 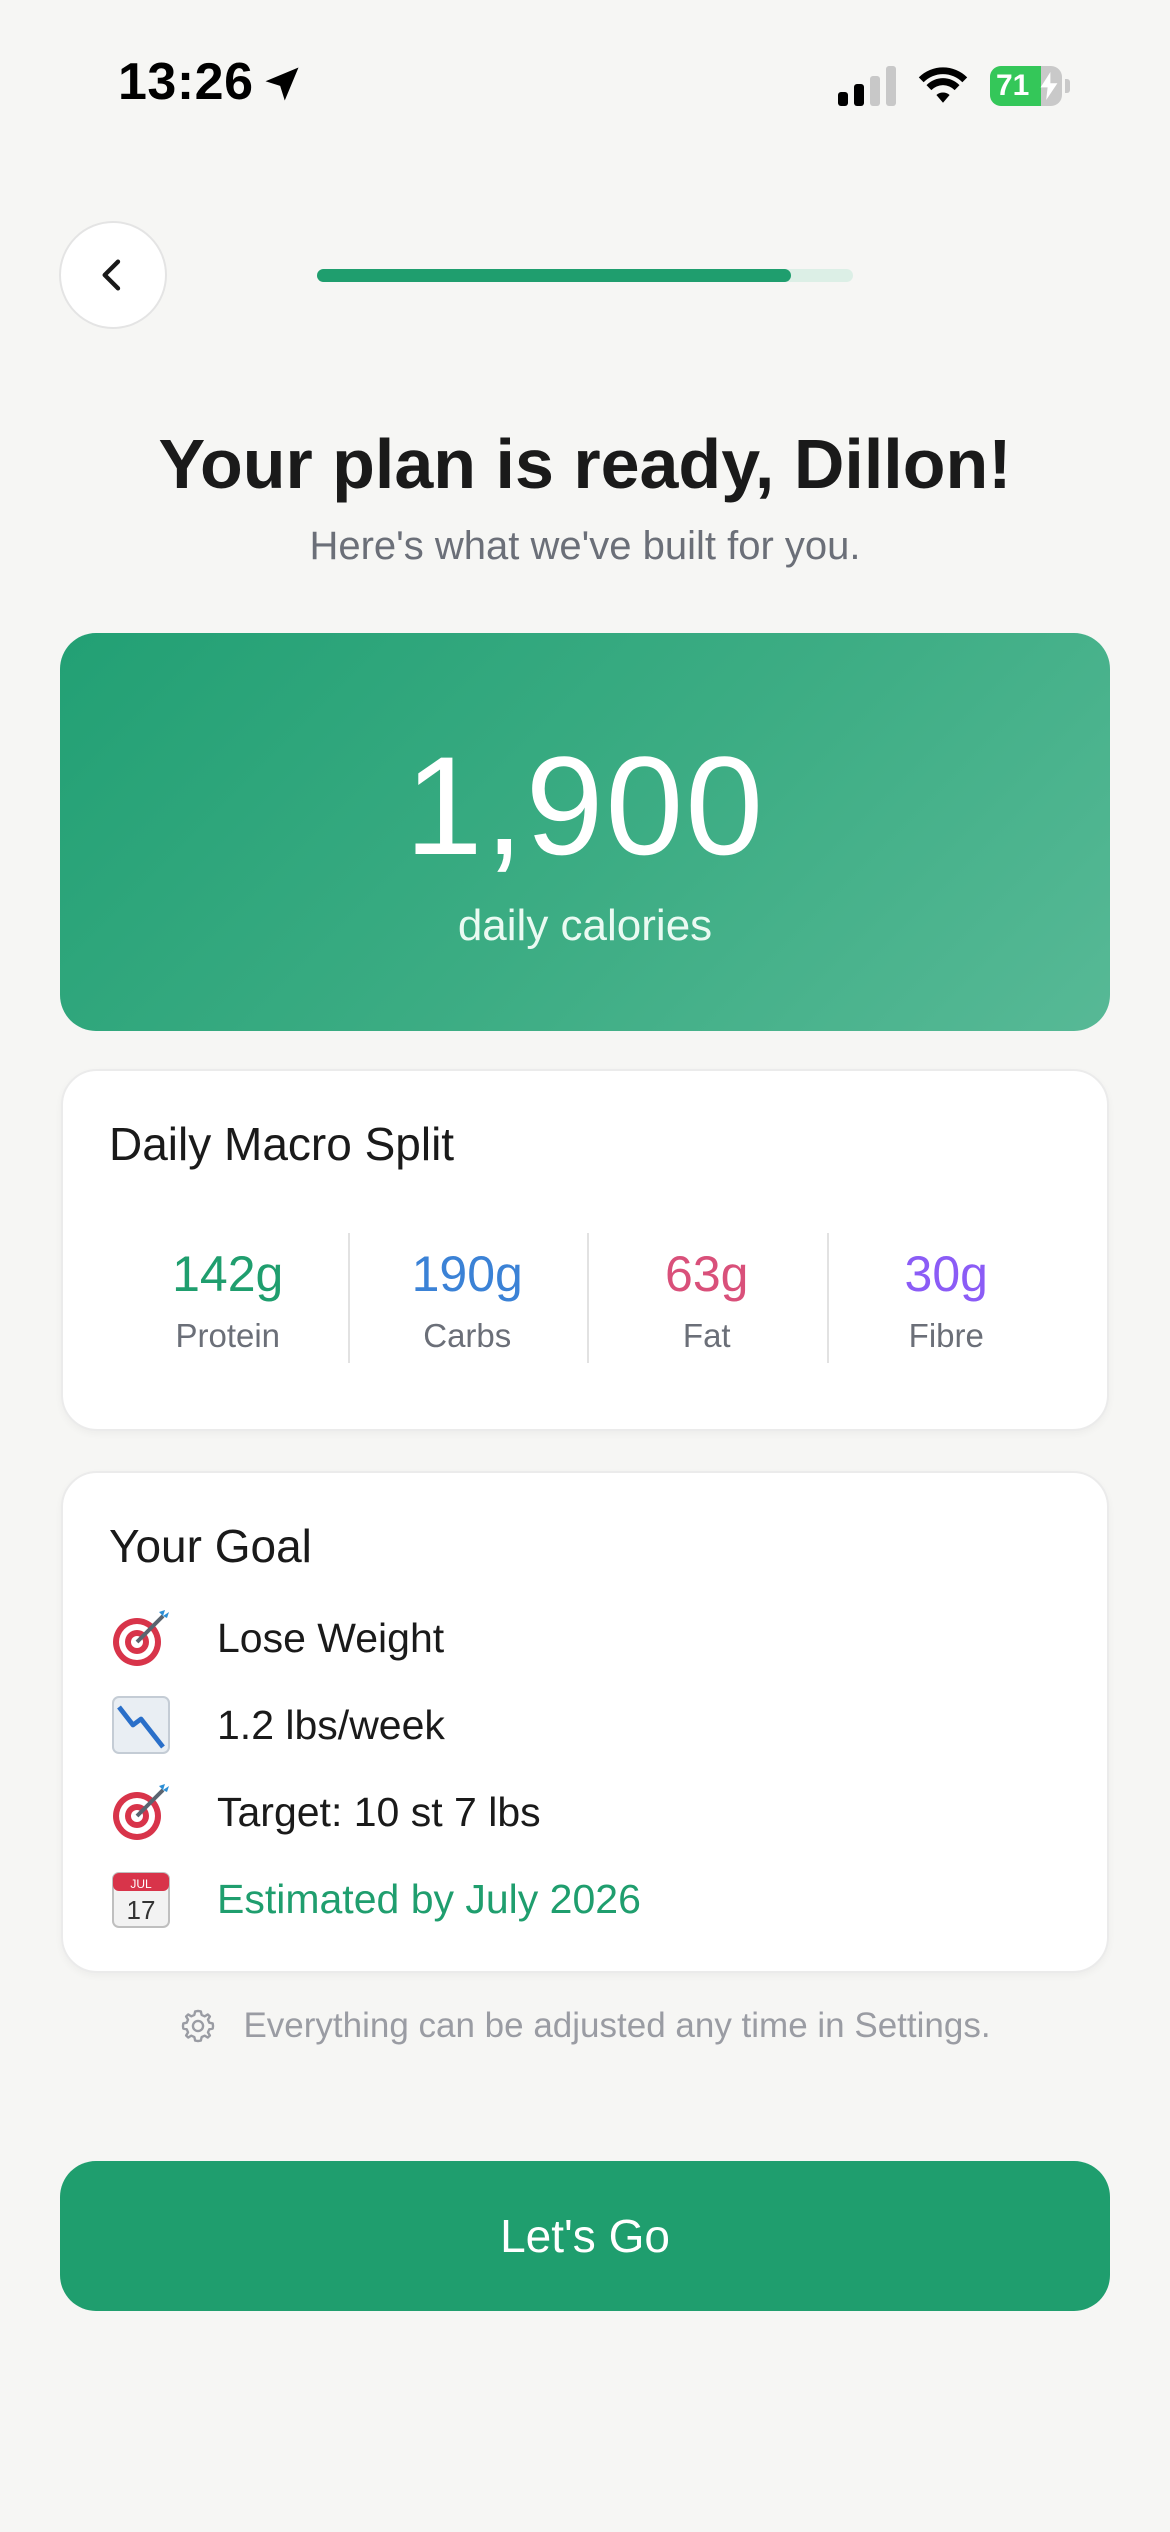 I want to click on macro-value: 142g, so click(x=228, y=1274).